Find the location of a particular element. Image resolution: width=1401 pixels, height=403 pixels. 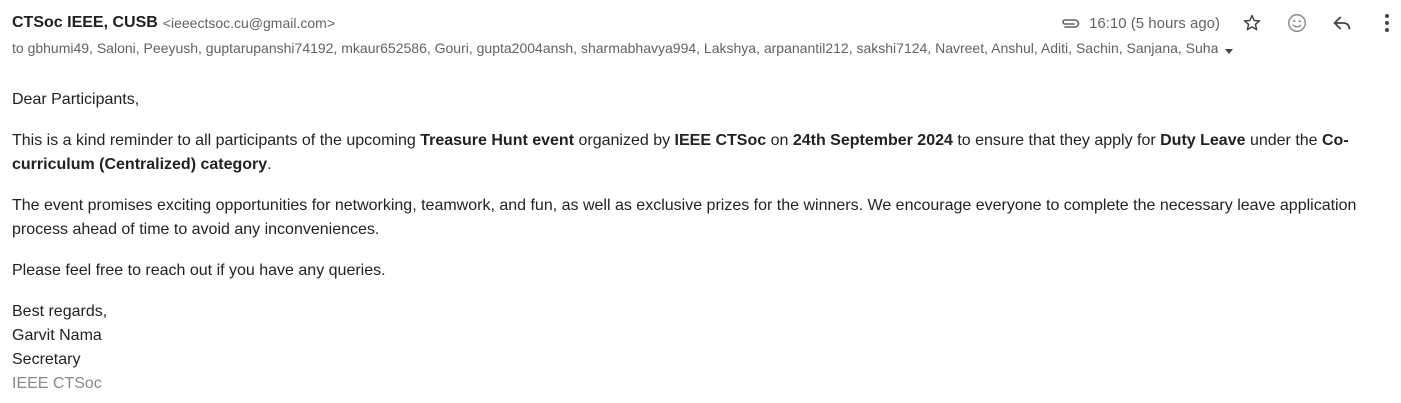

message-actions: 16:10 (5 hours ago) is located at coordinates (1230, 23).